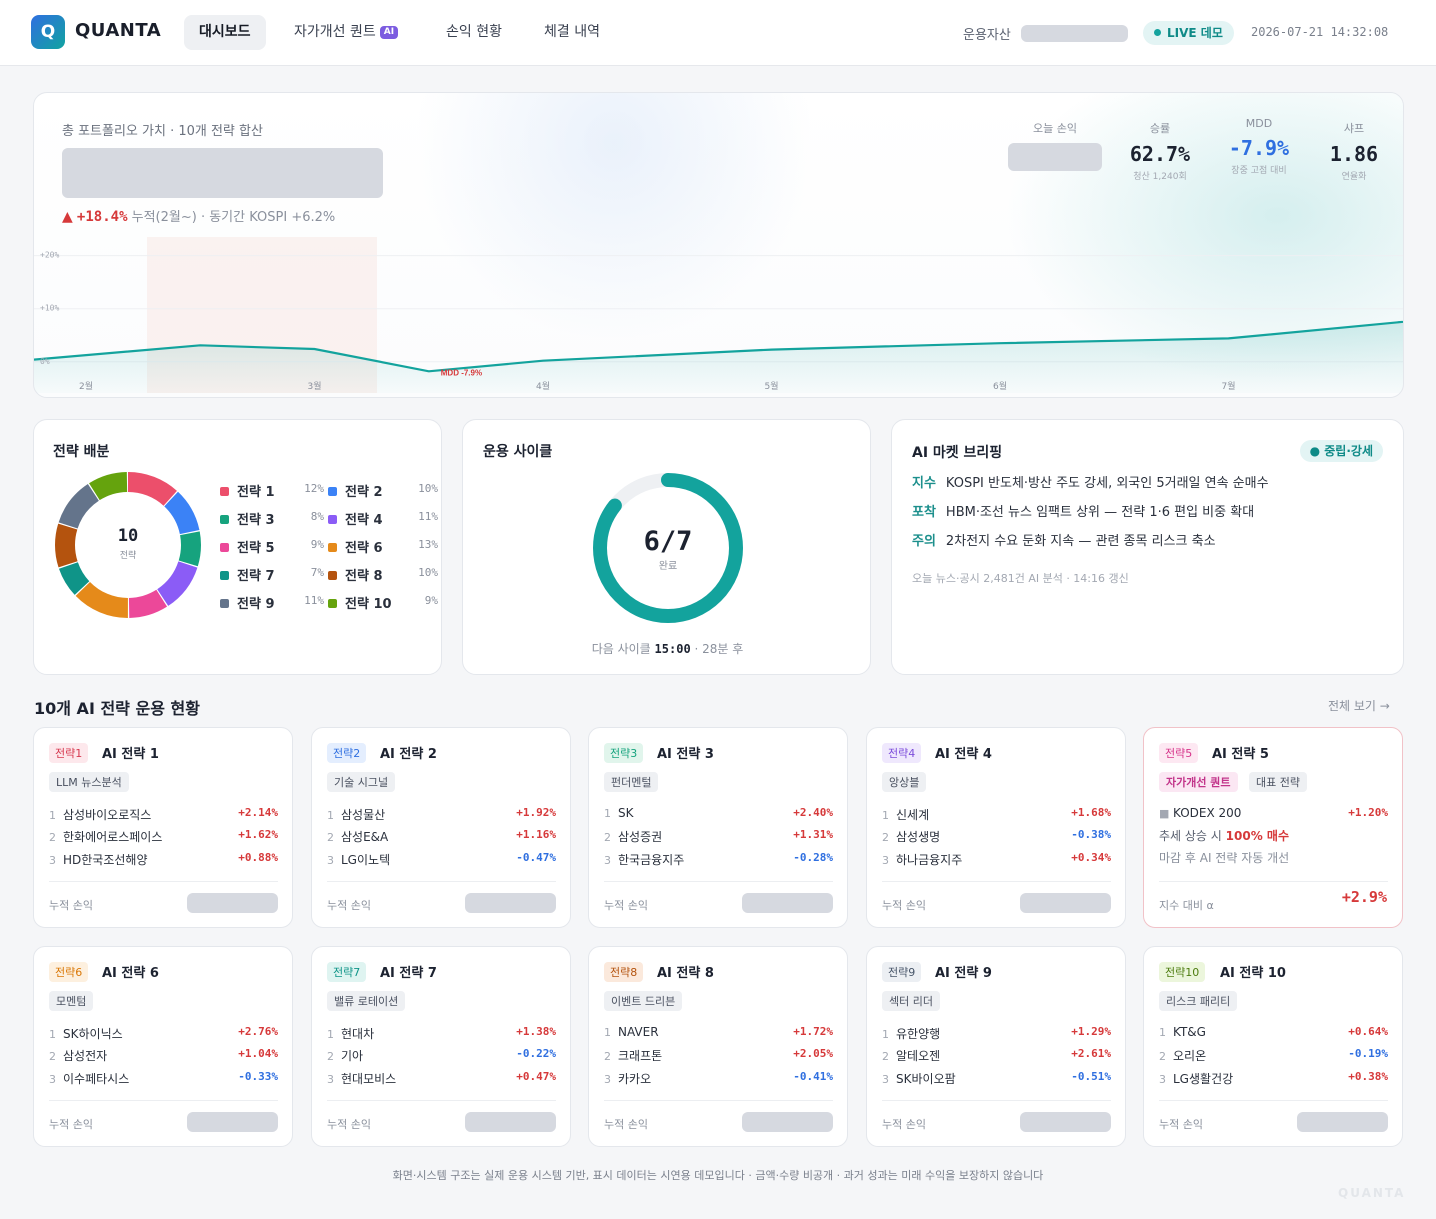  Describe the element at coordinates (718, 1032) in the screenshot. I see `holding-row: 1 NAVER +1.72%` at that location.